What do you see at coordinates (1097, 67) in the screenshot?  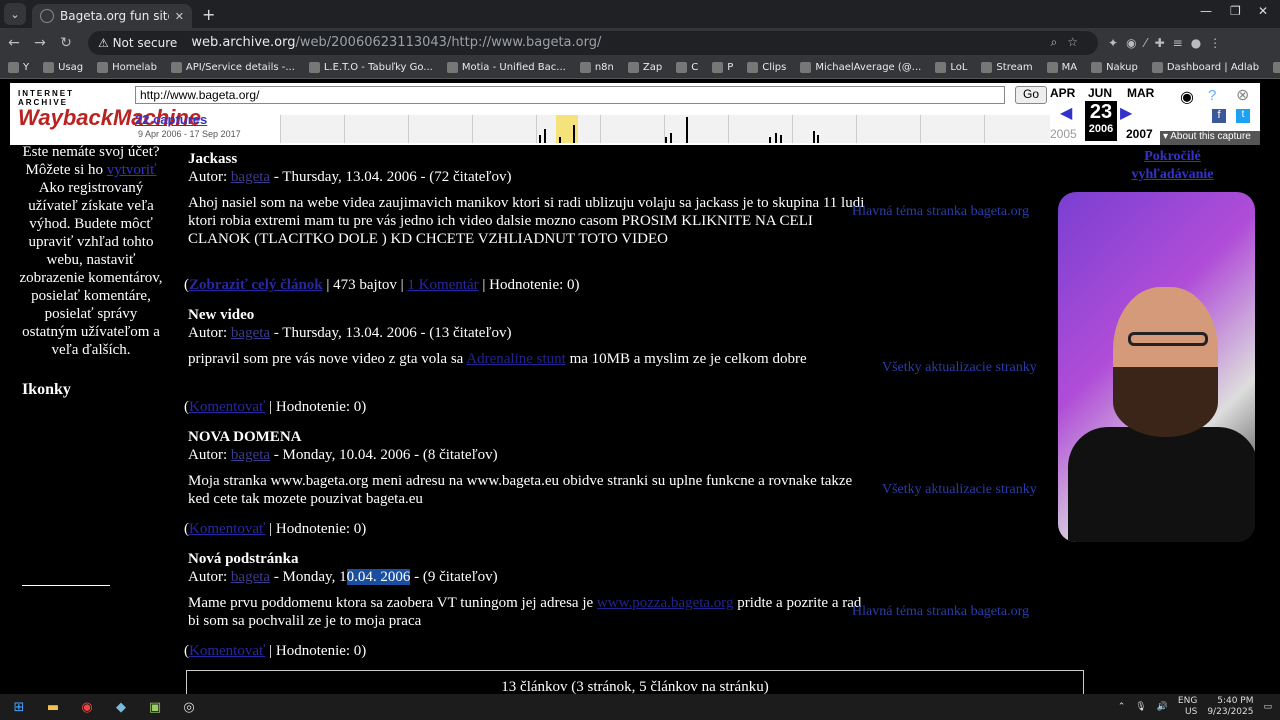 I see `bookmark-favicon-icon` at bounding box center [1097, 67].